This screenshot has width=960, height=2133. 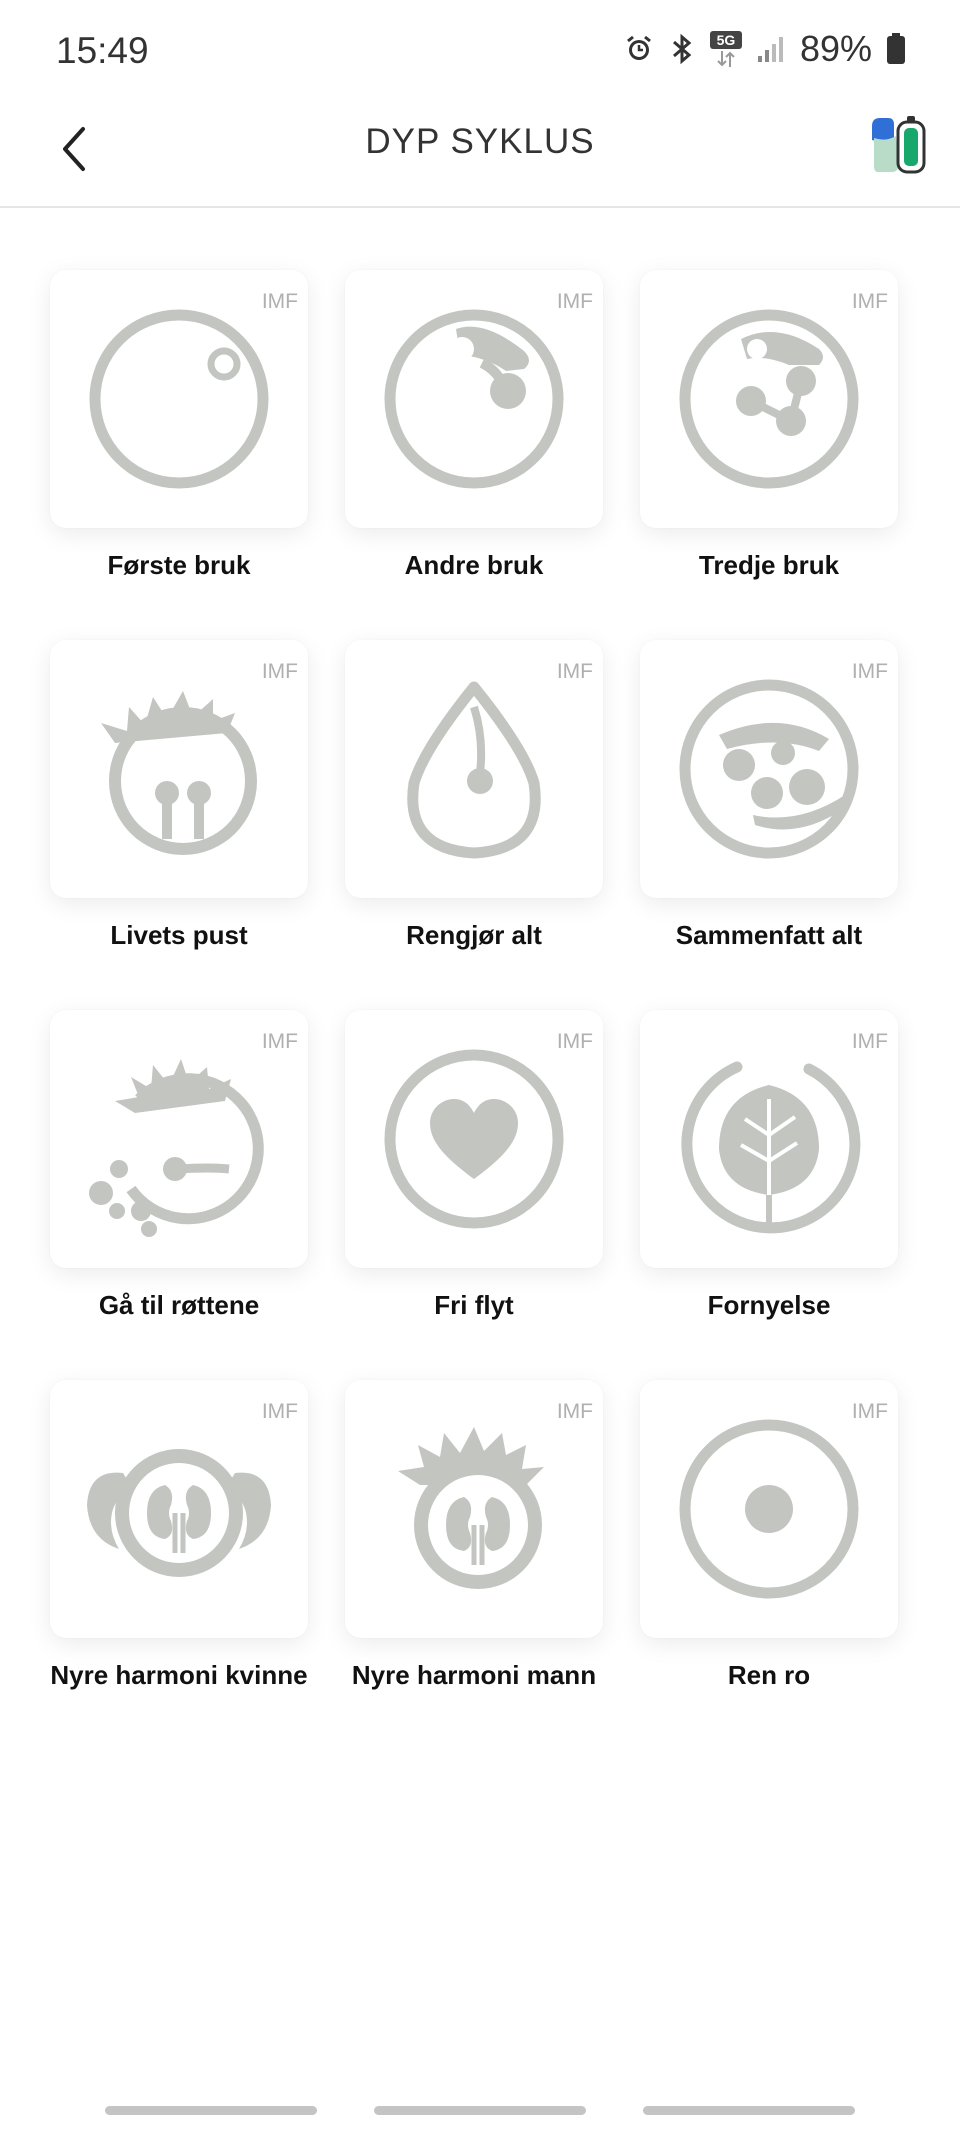 I want to click on device-status-icon, so click(x=899, y=145).